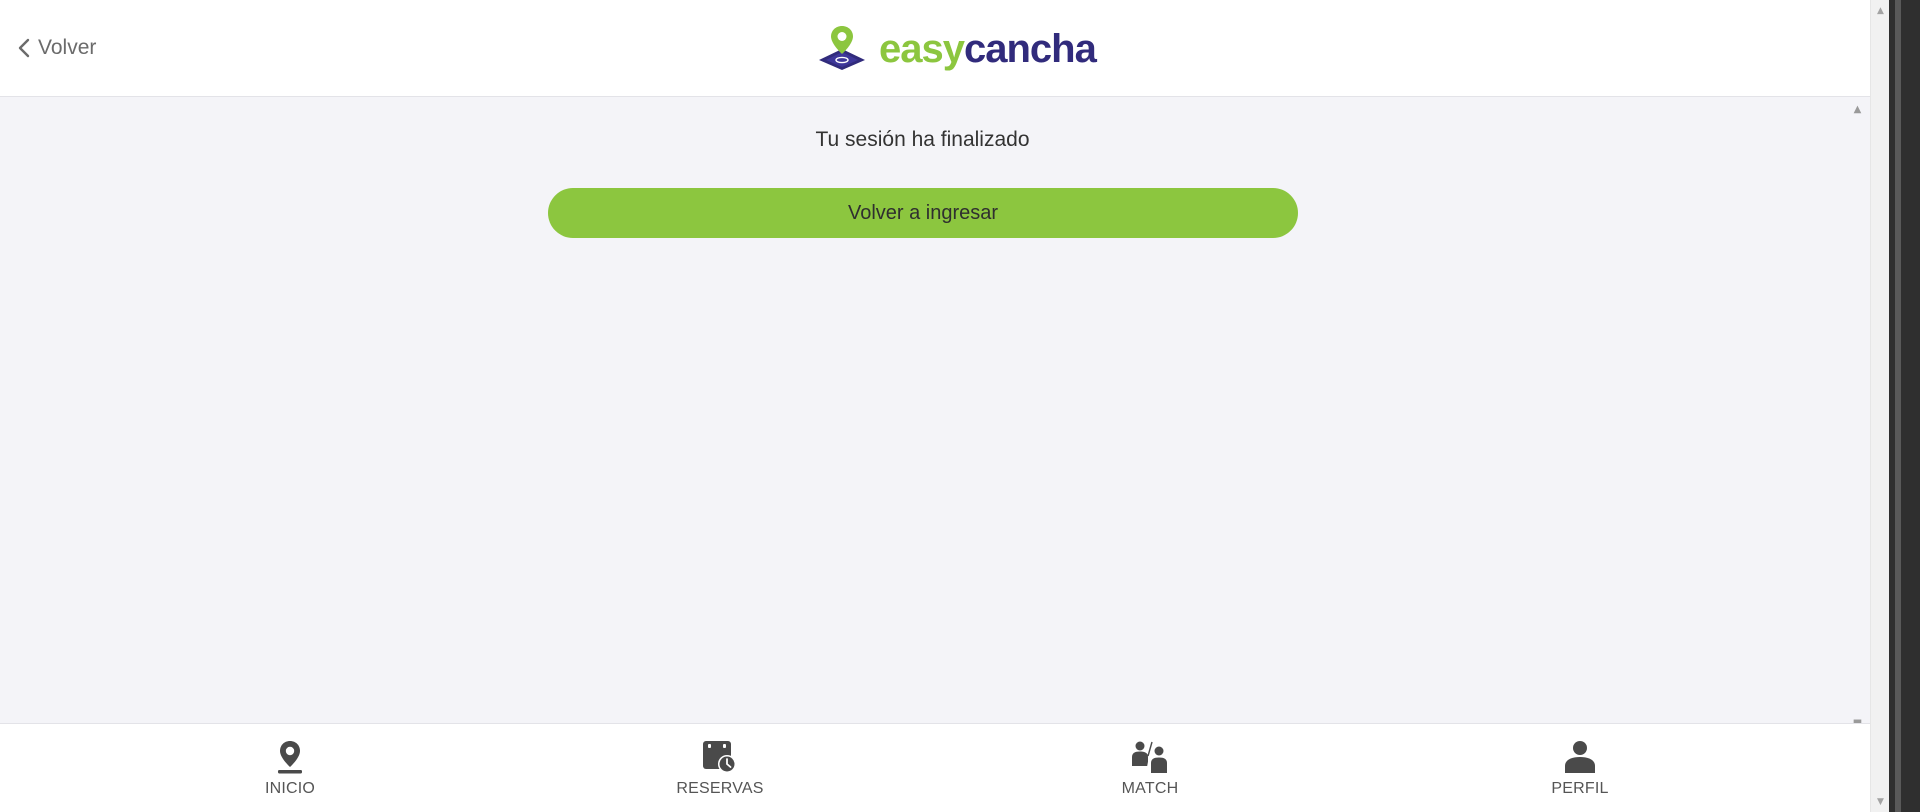 The width and height of the screenshot is (1920, 812). I want to click on relogin-button: Volver a ingresar, so click(923, 213).